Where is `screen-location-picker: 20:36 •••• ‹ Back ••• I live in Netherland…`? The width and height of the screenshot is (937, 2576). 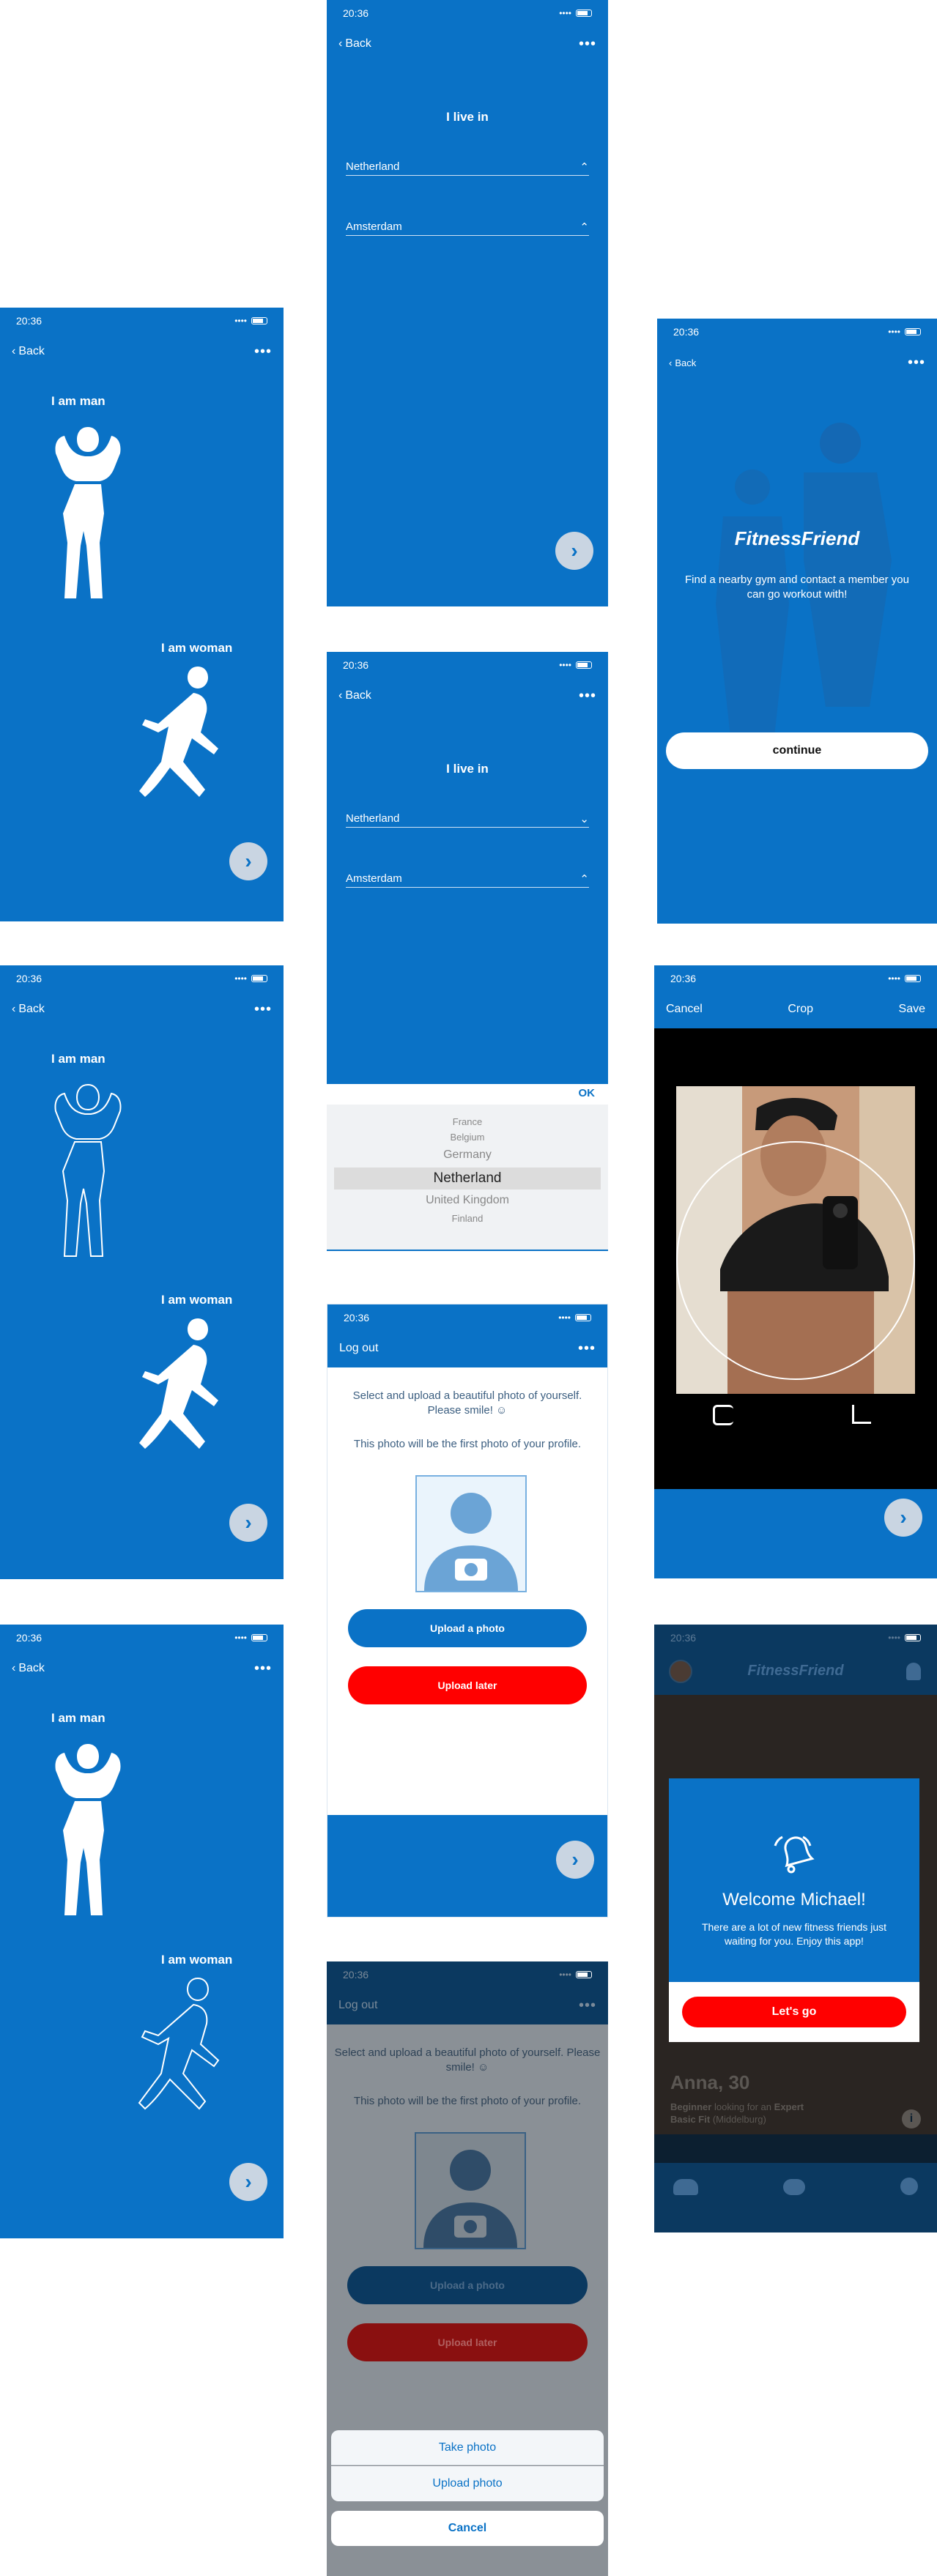 screen-location-picker: 20:36 •••• ‹ Back ••• I live in Netherland… is located at coordinates (467, 956).